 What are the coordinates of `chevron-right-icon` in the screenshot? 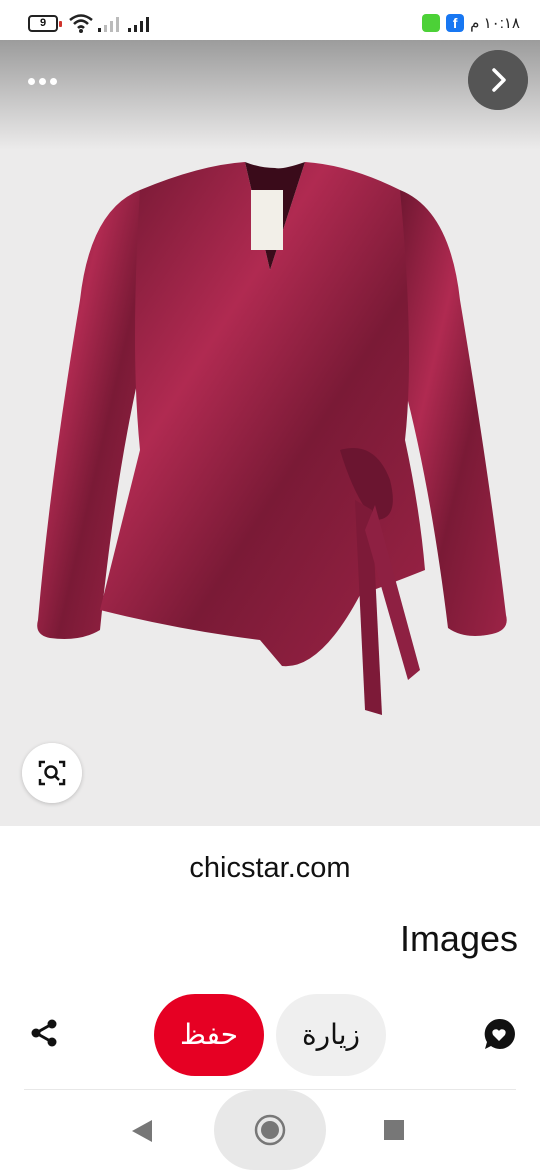 It's located at (498, 80).